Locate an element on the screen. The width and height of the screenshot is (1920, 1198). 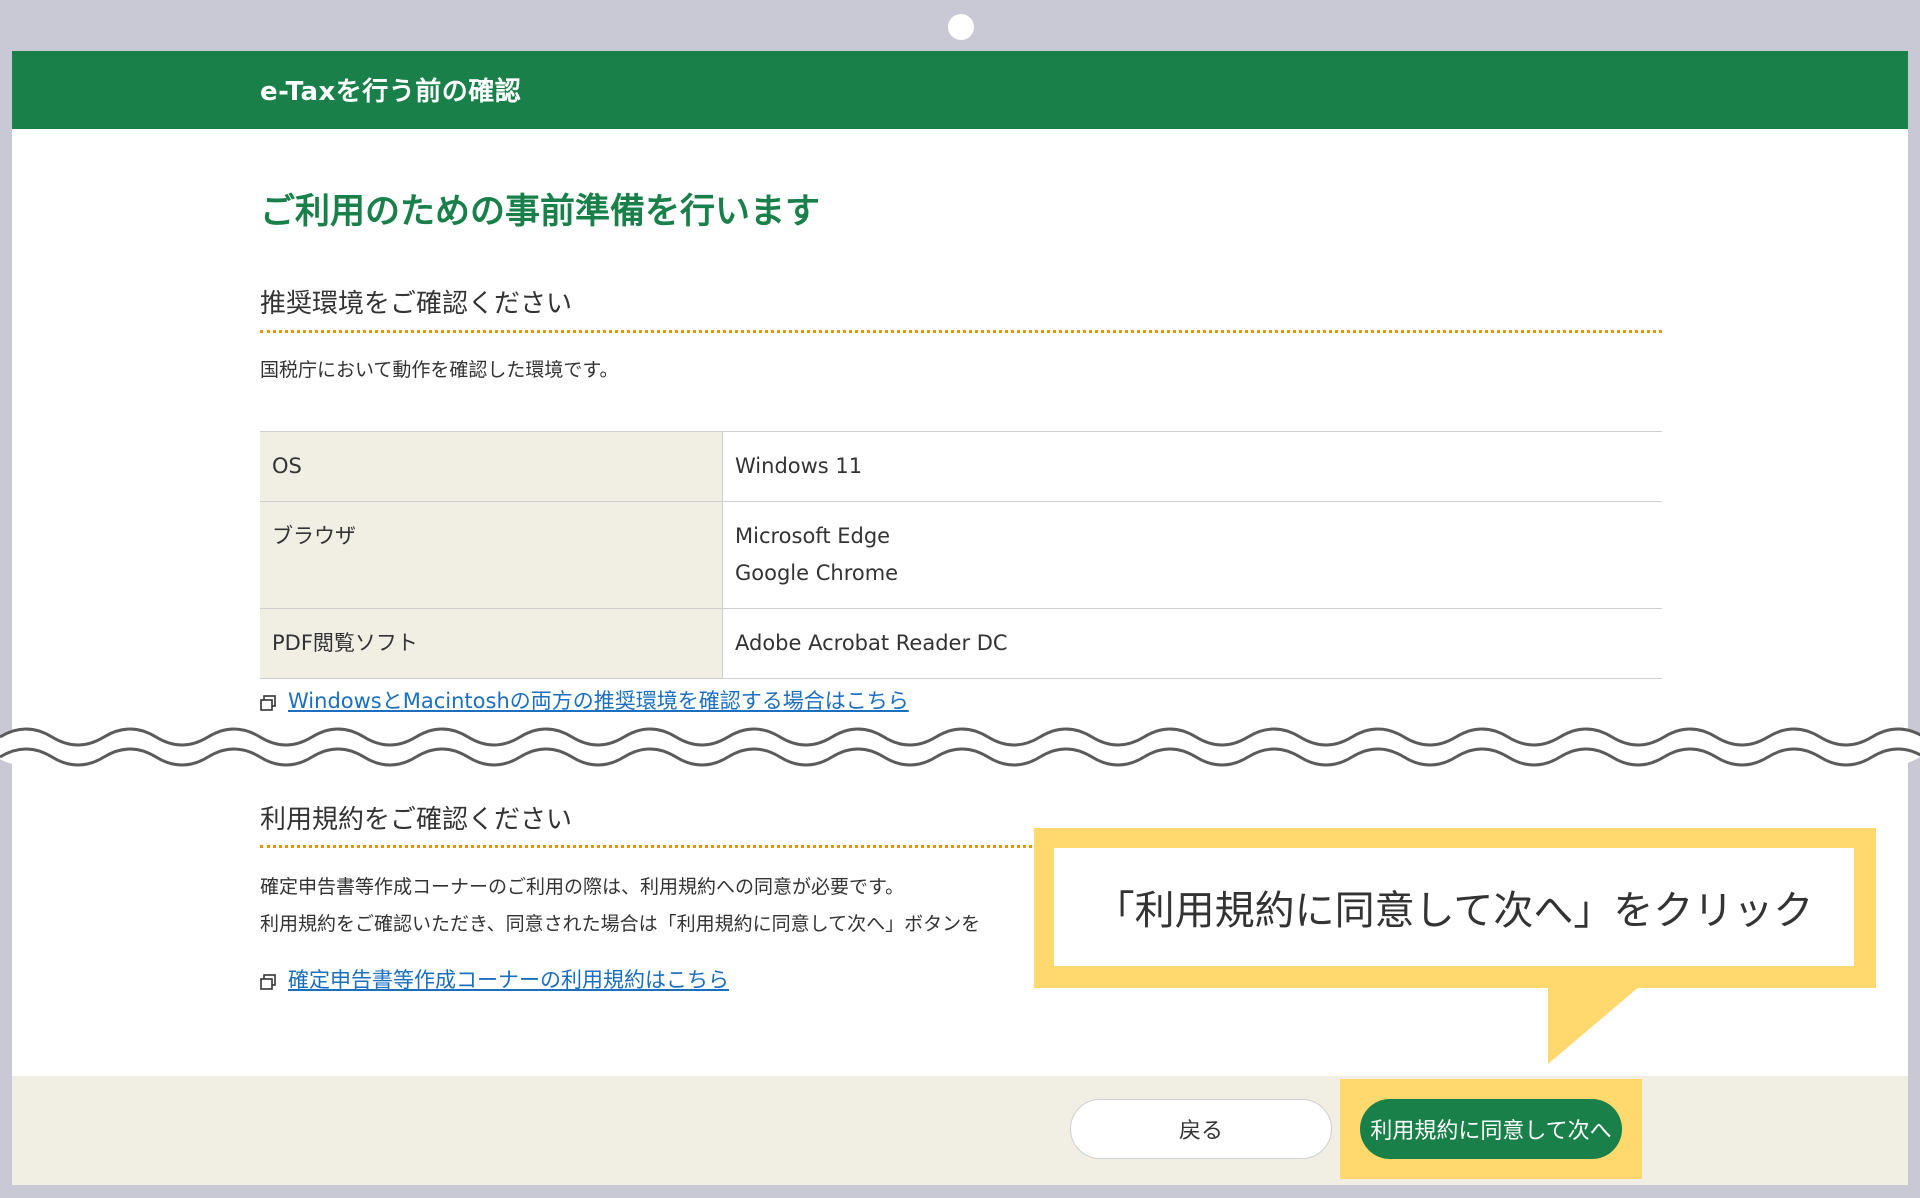
terms-line-2: 利用規約をご確認いただき、同意された場合は「利用規約に同意して次へ」ボタンを is located at coordinates (620, 924).